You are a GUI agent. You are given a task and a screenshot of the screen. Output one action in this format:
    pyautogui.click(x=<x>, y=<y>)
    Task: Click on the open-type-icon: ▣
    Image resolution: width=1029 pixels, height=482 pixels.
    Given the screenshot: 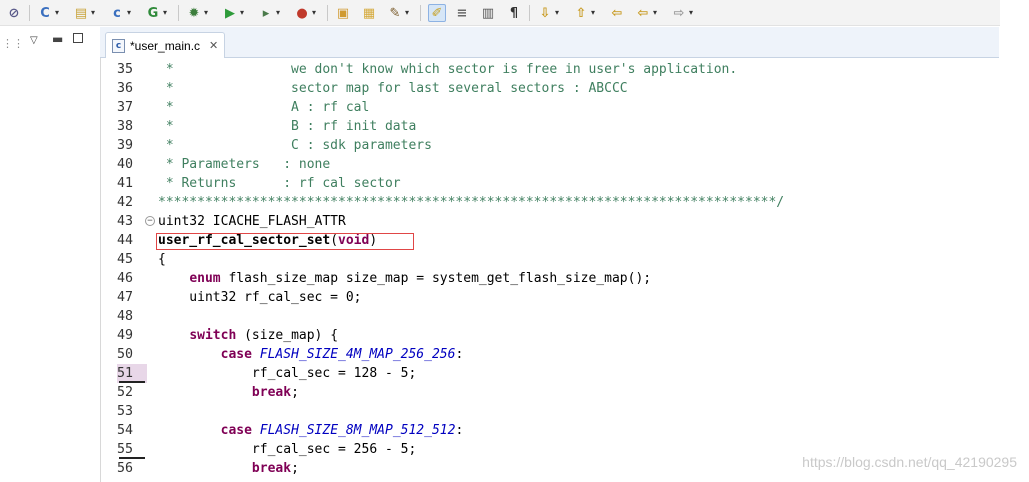 What is the action you would take?
    pyautogui.click(x=343, y=13)
    